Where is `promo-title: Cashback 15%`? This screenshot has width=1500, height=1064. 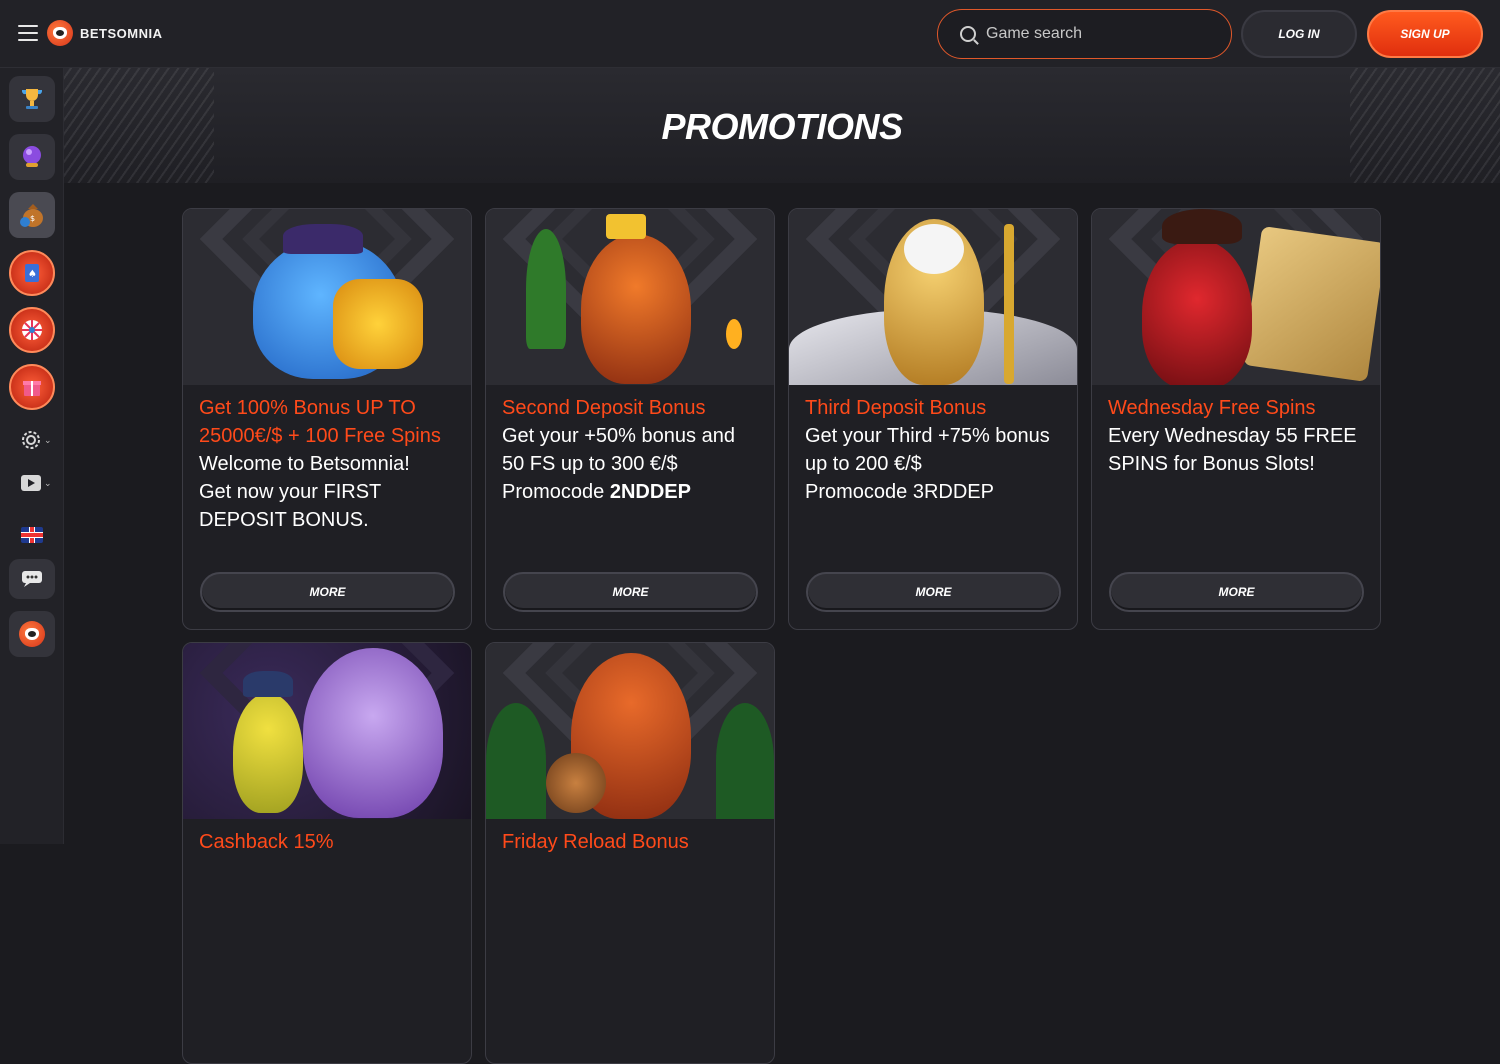
promo-title: Cashback 15% is located at coordinates (266, 842).